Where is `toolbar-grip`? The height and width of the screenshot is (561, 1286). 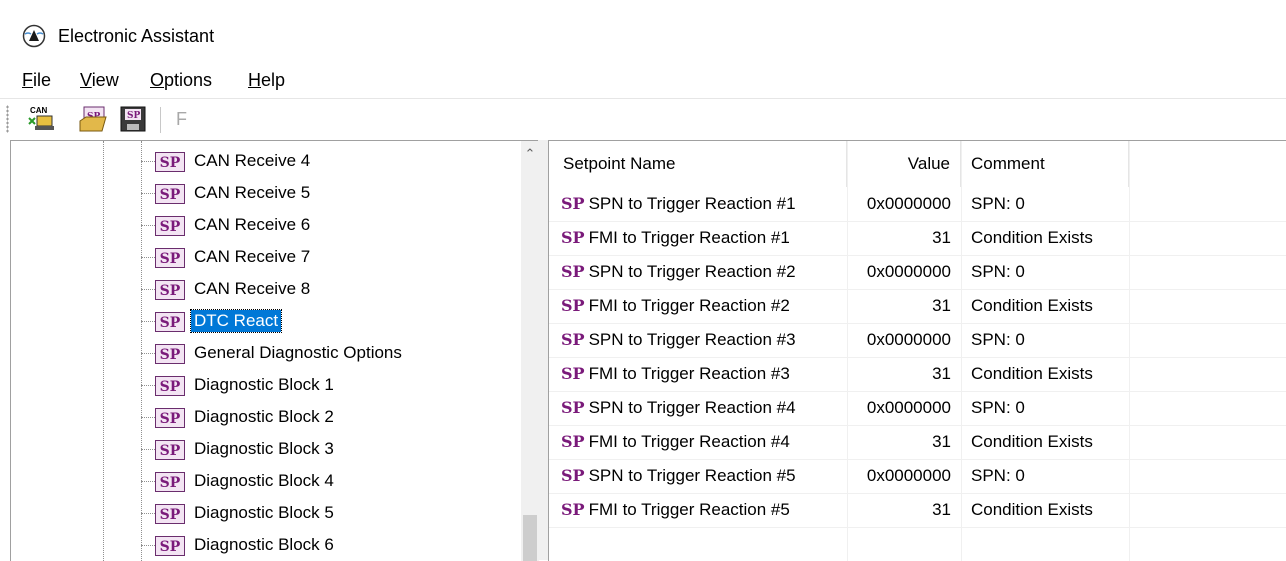
toolbar-grip is located at coordinates (7, 119).